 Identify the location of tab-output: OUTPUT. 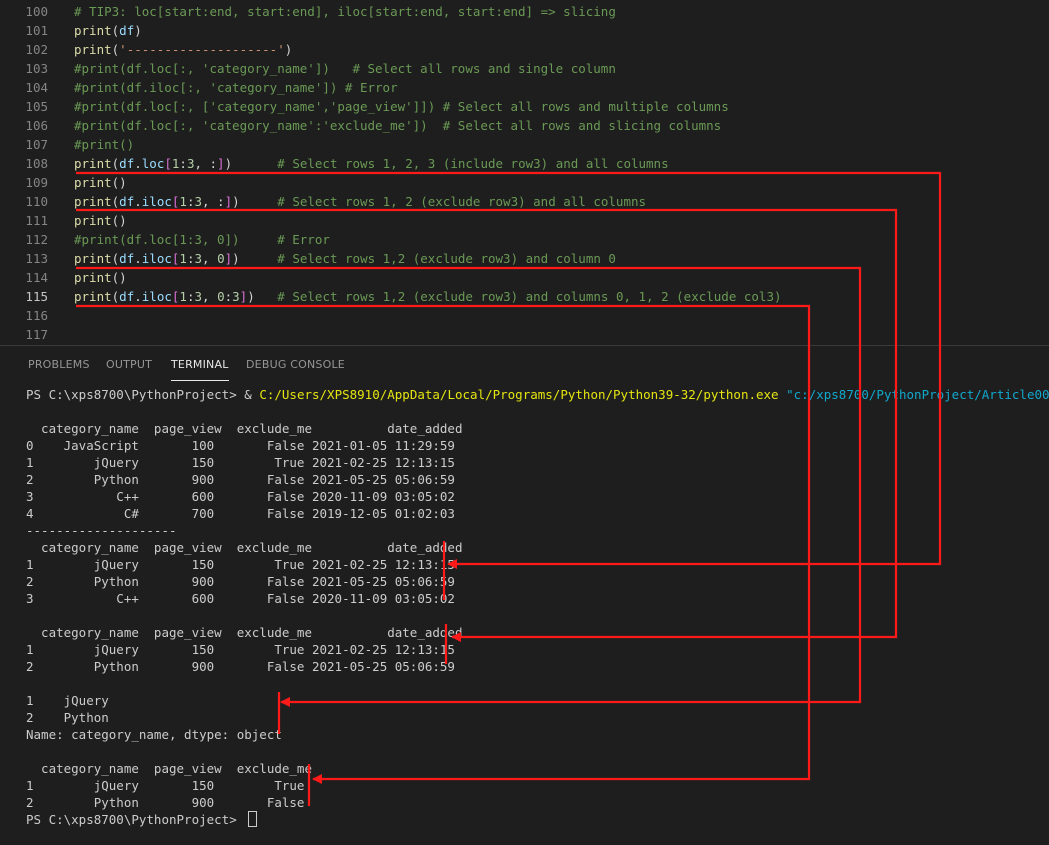
(129, 364).